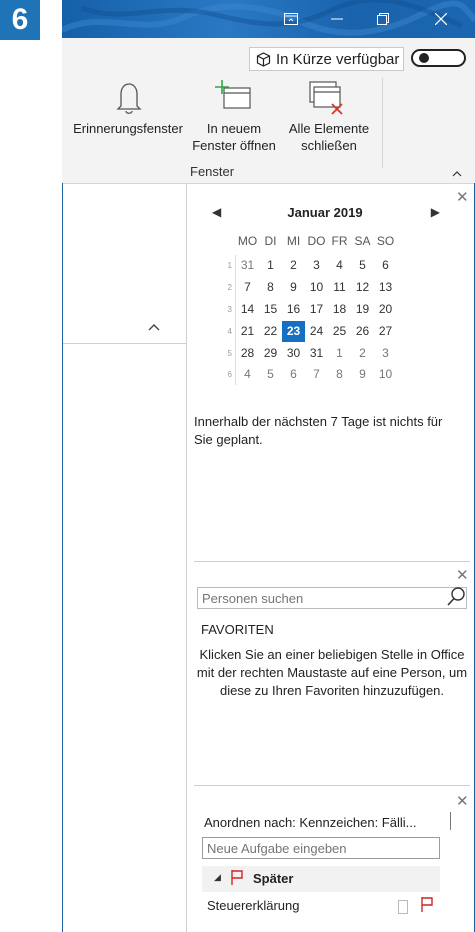 The width and height of the screenshot is (475, 932). Describe the element at coordinates (450, 821) in the screenshot. I see `sort-by-separator` at that location.